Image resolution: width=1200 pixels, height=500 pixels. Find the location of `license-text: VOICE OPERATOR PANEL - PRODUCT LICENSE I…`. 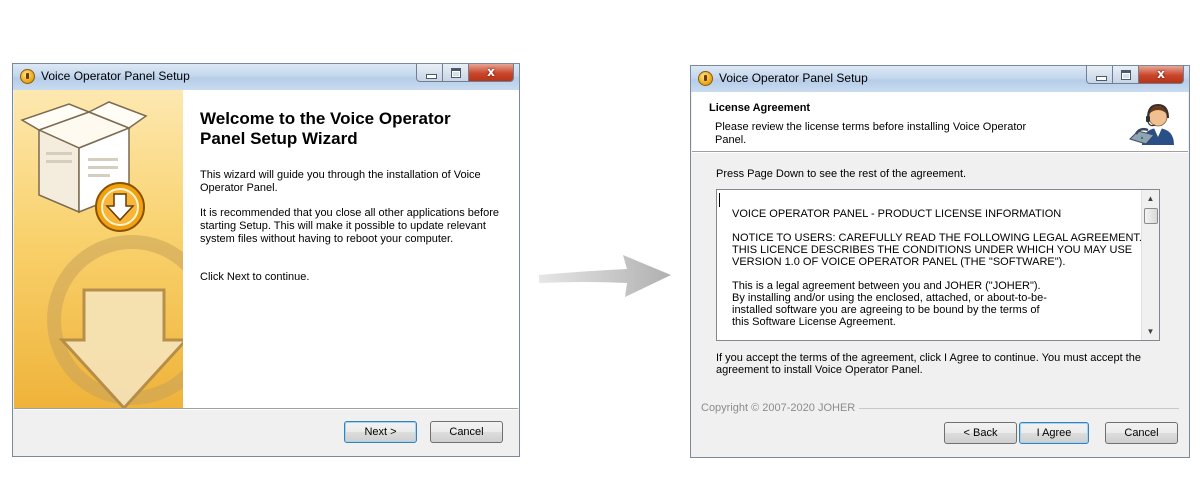

license-text: VOICE OPERATOR PANEL - PRODUCT LICENSE I… is located at coordinates (937, 268).